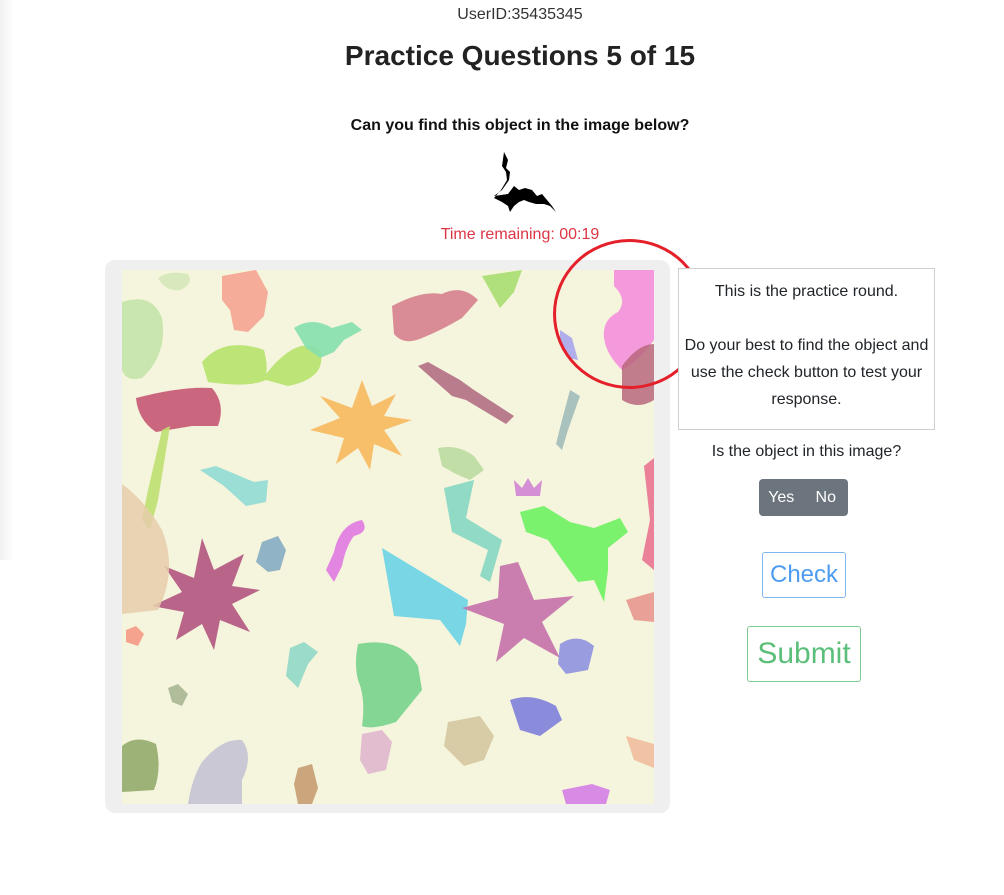 Image resolution: width=1004 pixels, height=895 pixels. What do you see at coordinates (178, 409) in the screenshot?
I see `mushroom-silhouette` at bounding box center [178, 409].